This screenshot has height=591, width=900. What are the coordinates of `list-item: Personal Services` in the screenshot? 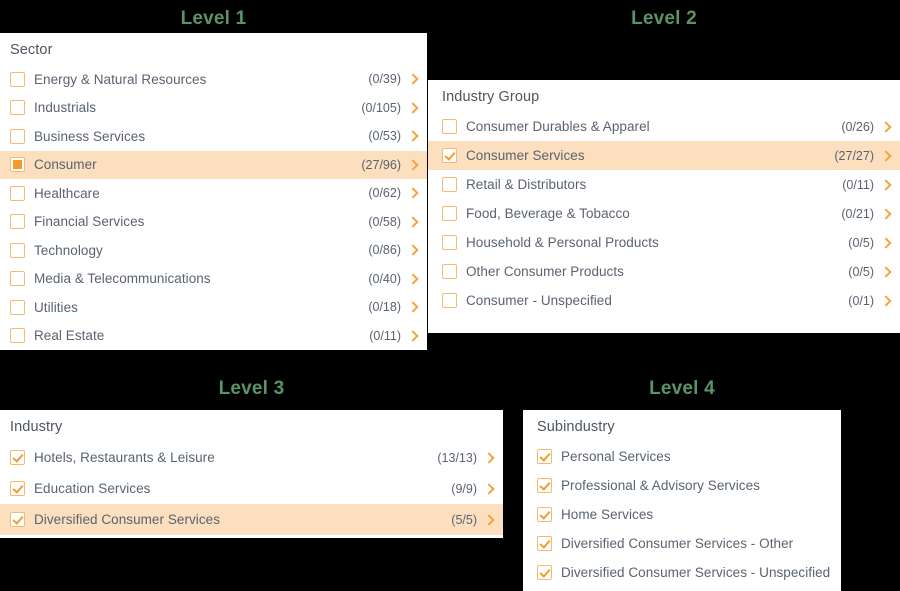 It's located at (682, 456).